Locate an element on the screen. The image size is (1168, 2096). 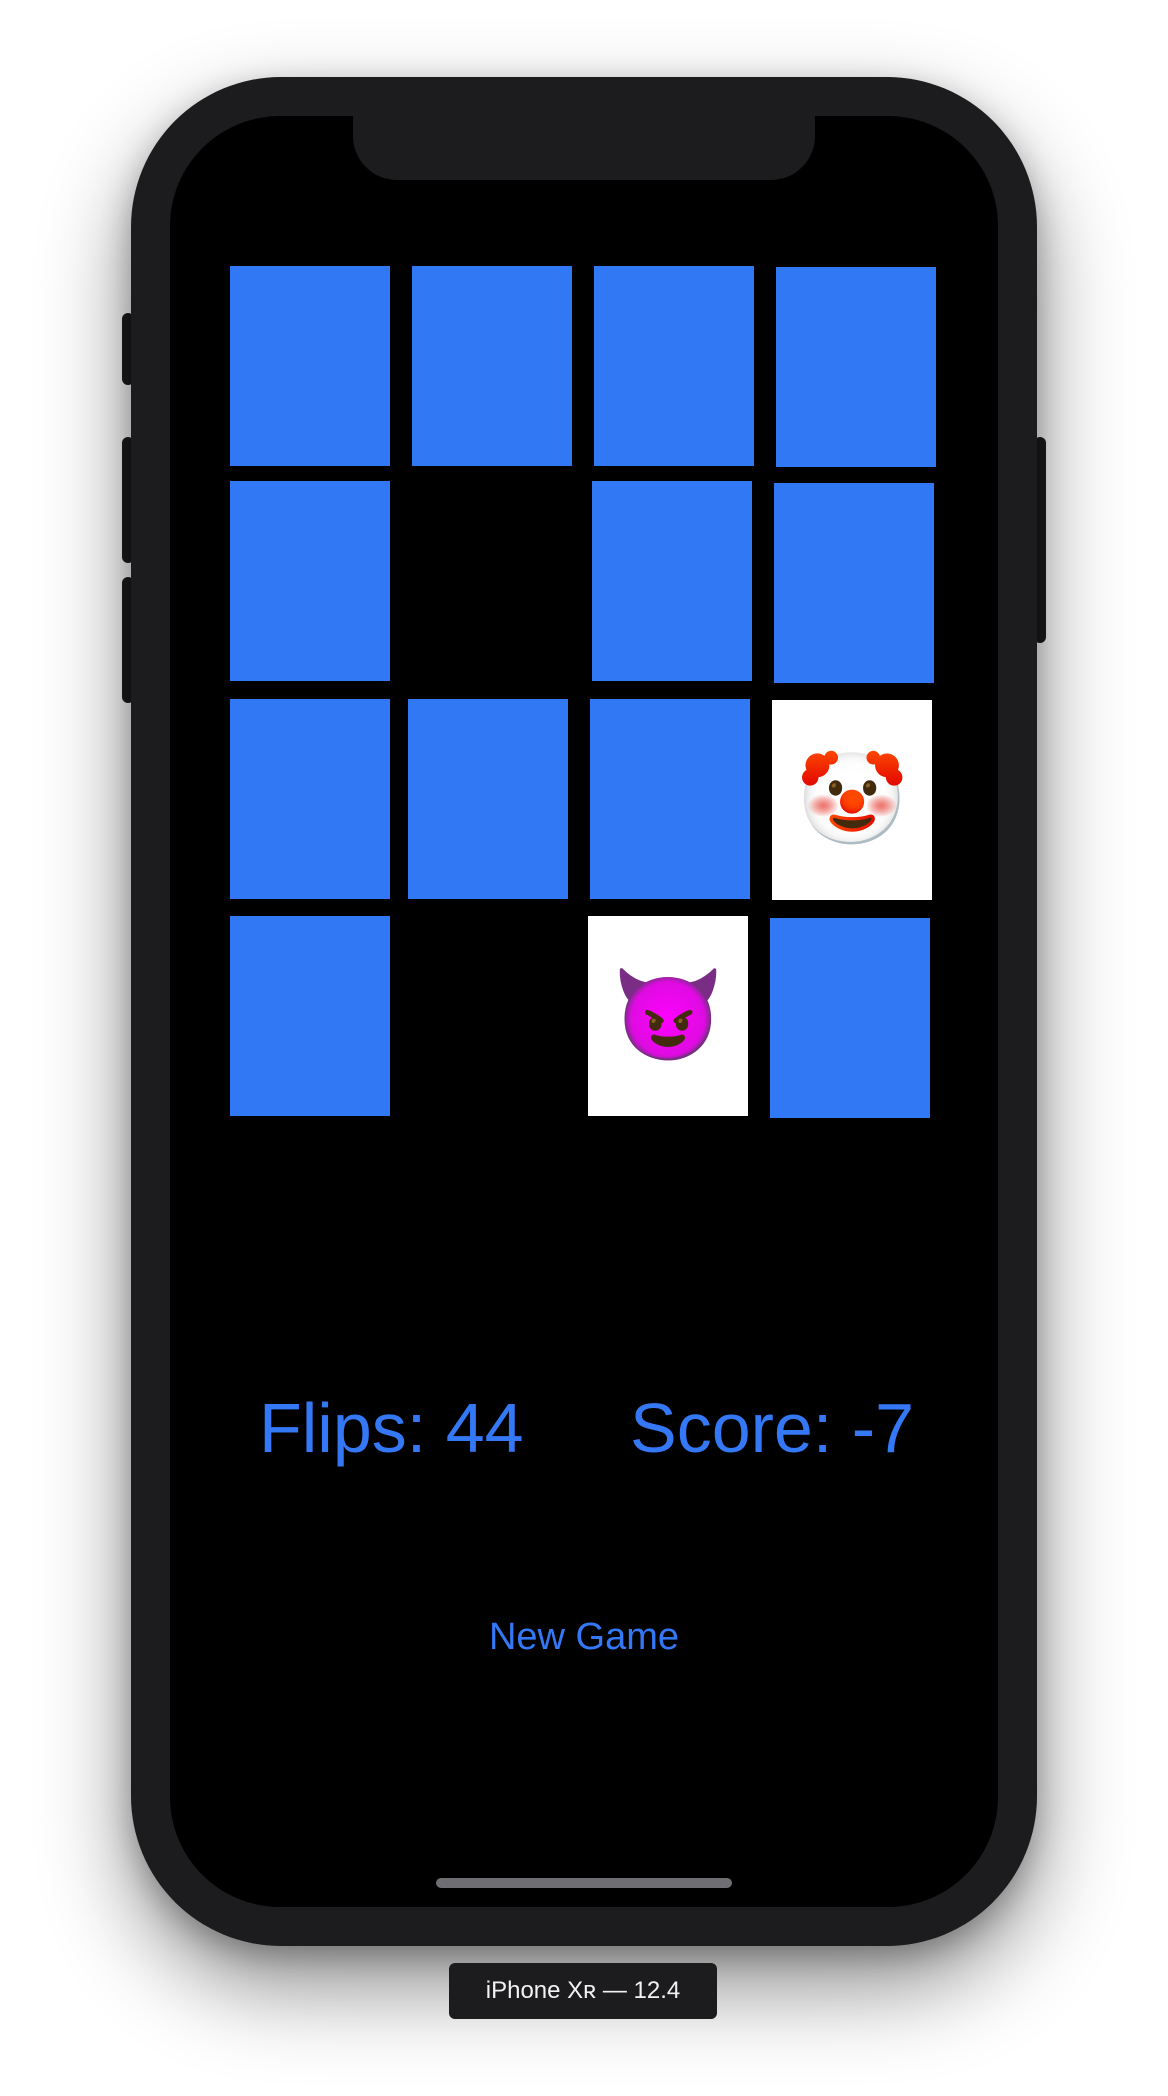
card: 😈 is located at coordinates (668, 1016).